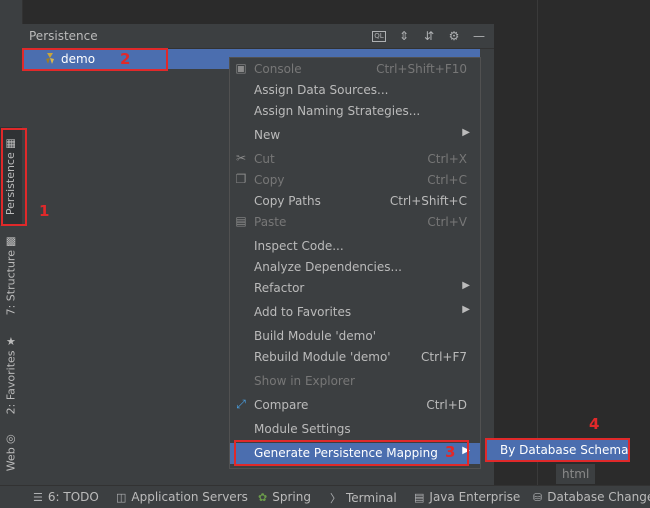 Image resolution: width=650 pixels, height=508 pixels. Describe the element at coordinates (355, 312) in the screenshot. I see `menu-item-add-to-favorites: Add to Favorites ▶` at that location.